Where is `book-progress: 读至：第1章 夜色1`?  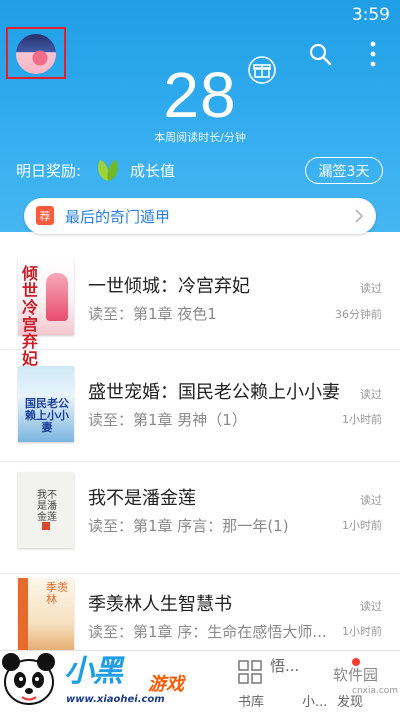 book-progress: 读至：第1章 夜色1 is located at coordinates (152, 314).